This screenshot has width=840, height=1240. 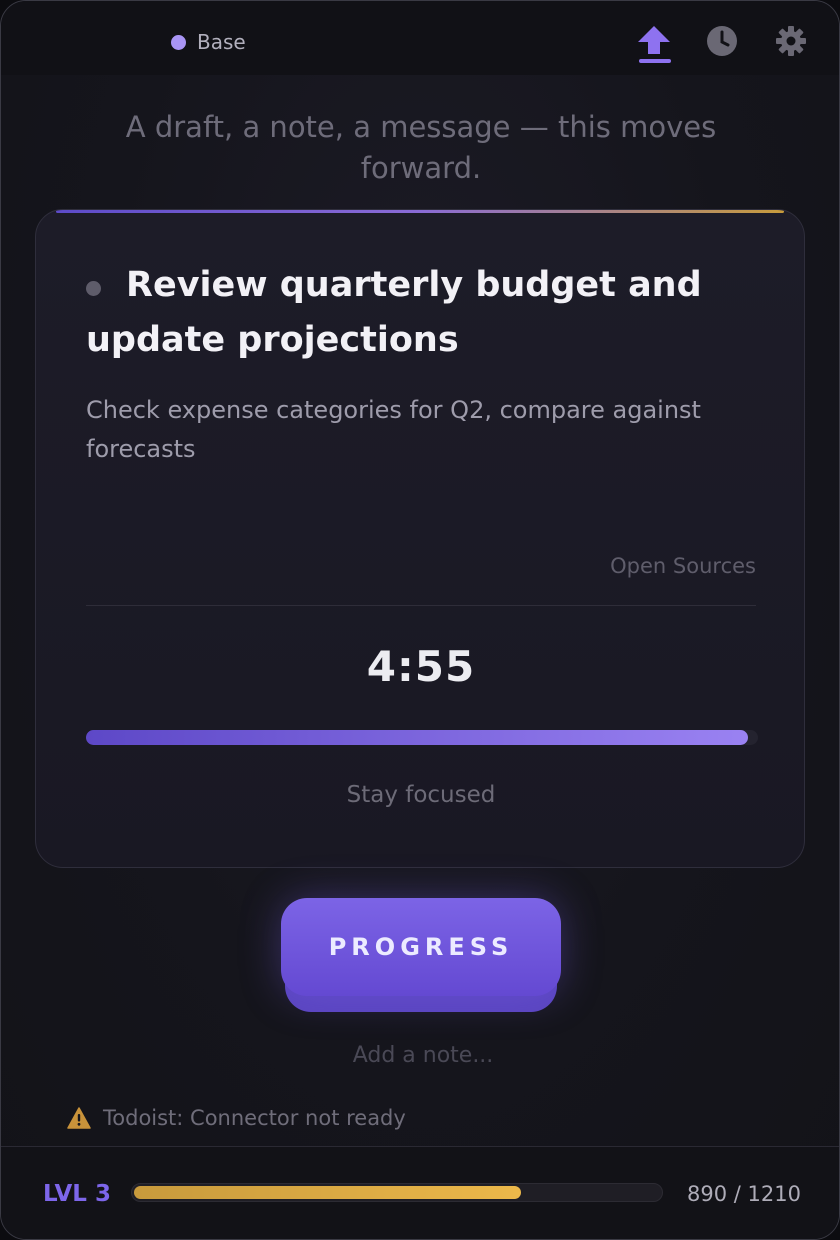 What do you see at coordinates (420, 211) in the screenshot?
I see `card-accent-bar` at bounding box center [420, 211].